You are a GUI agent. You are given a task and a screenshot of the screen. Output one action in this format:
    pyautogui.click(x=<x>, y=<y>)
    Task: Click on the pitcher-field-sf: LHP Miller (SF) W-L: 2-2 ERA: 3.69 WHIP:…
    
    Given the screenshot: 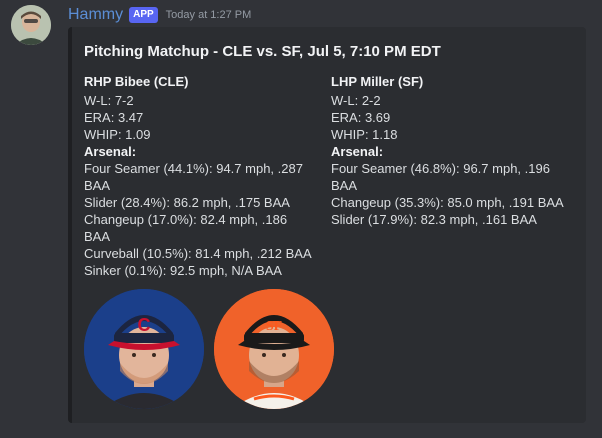 What is the action you would take?
    pyautogui.click(x=451, y=150)
    